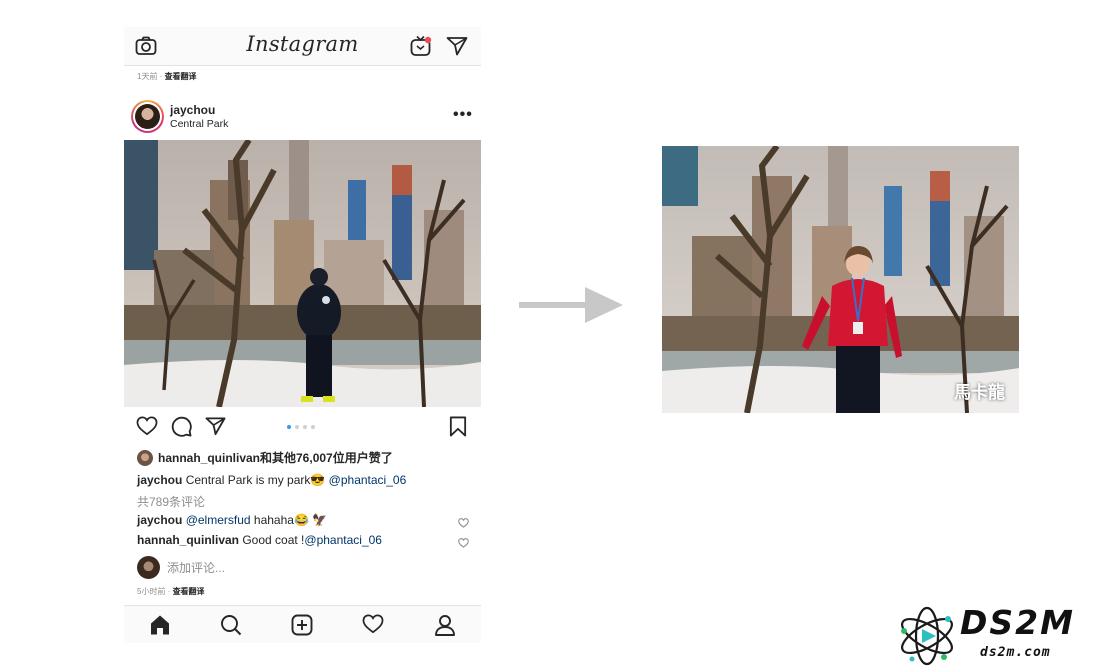  I want to click on bottom-navigation, so click(302, 624).